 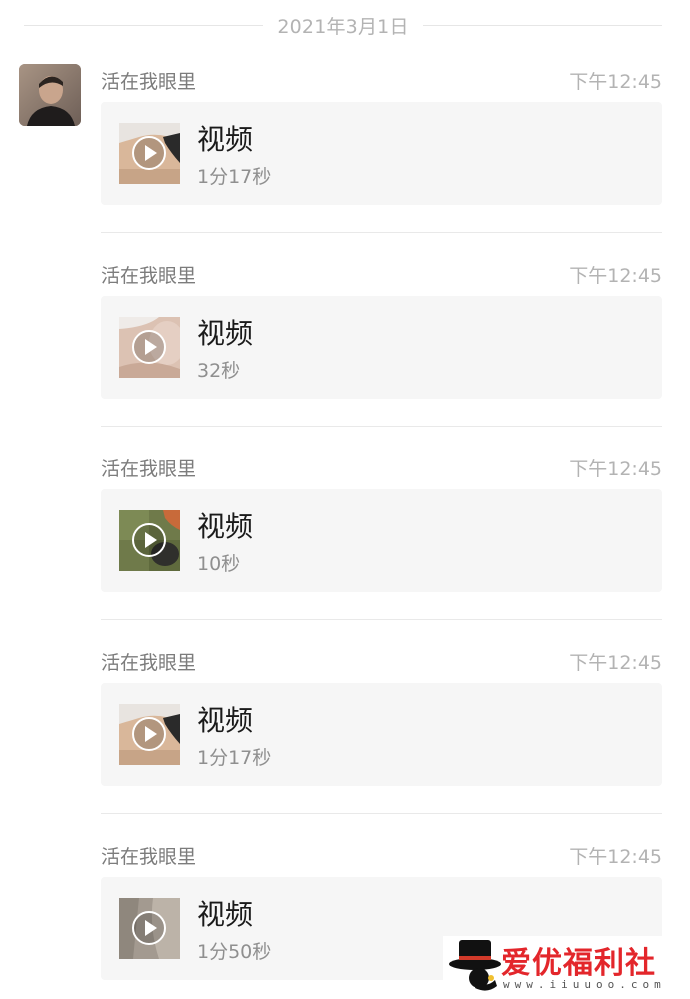 What do you see at coordinates (542, 25) in the screenshot?
I see `divider-line-right` at bounding box center [542, 25].